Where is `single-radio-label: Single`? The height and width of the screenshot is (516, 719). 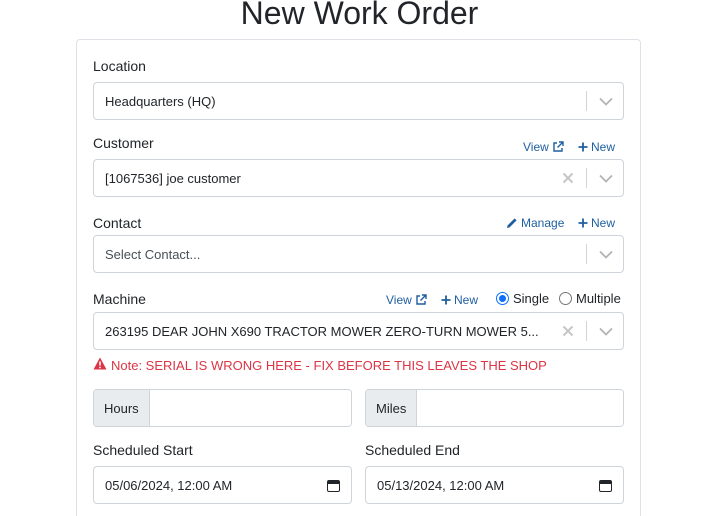 single-radio-label: Single is located at coordinates (531, 298).